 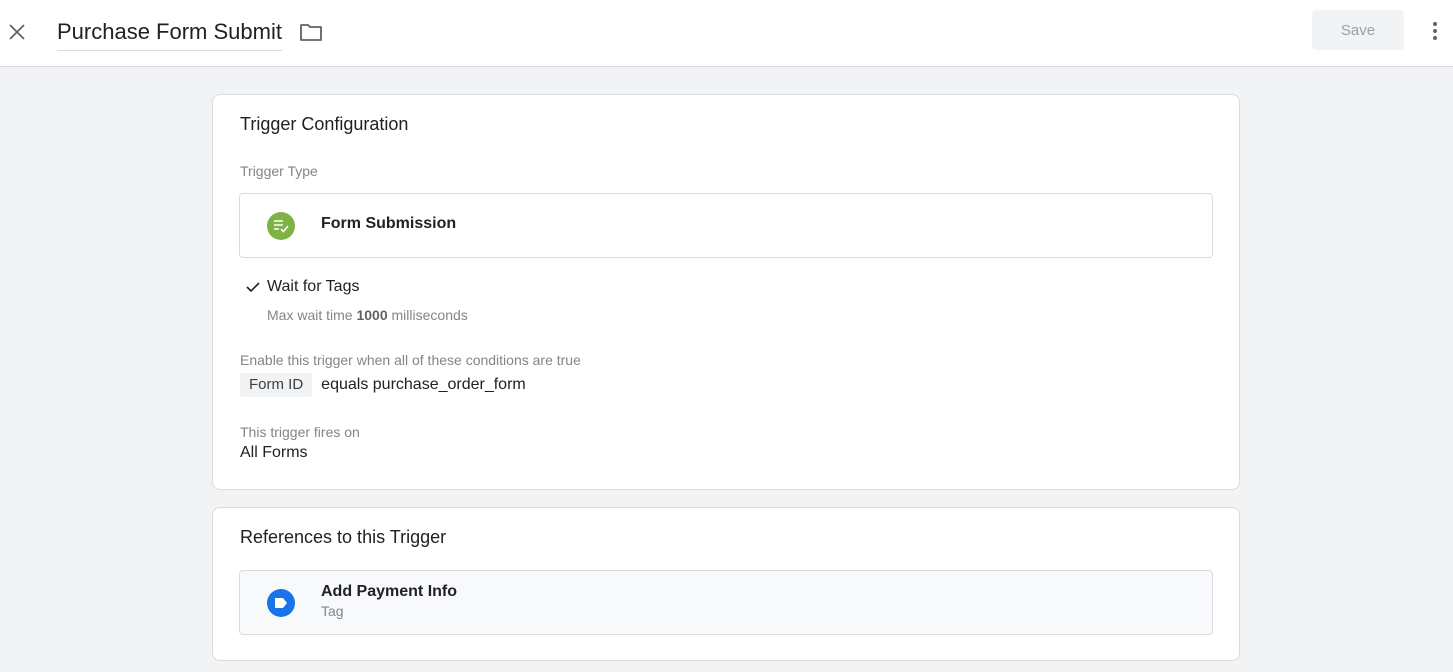 What do you see at coordinates (726, 602) in the screenshot?
I see `reference-item: Add Payment Info Tag` at bounding box center [726, 602].